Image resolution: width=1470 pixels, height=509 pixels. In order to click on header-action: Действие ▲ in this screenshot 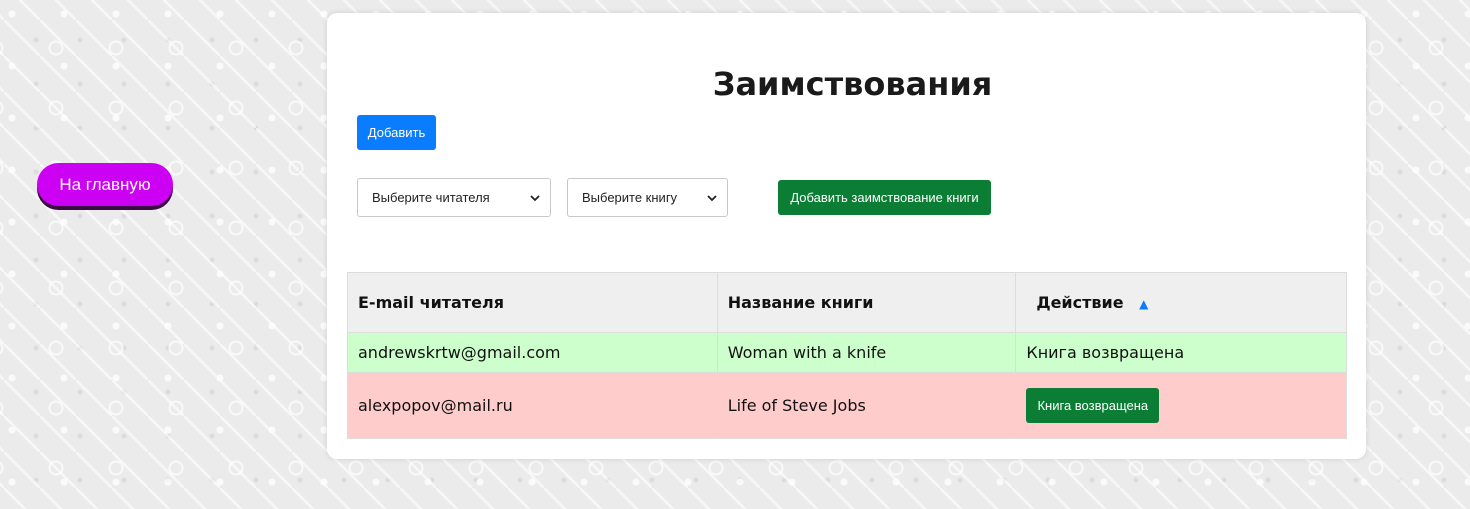, I will do `click(1181, 302)`.